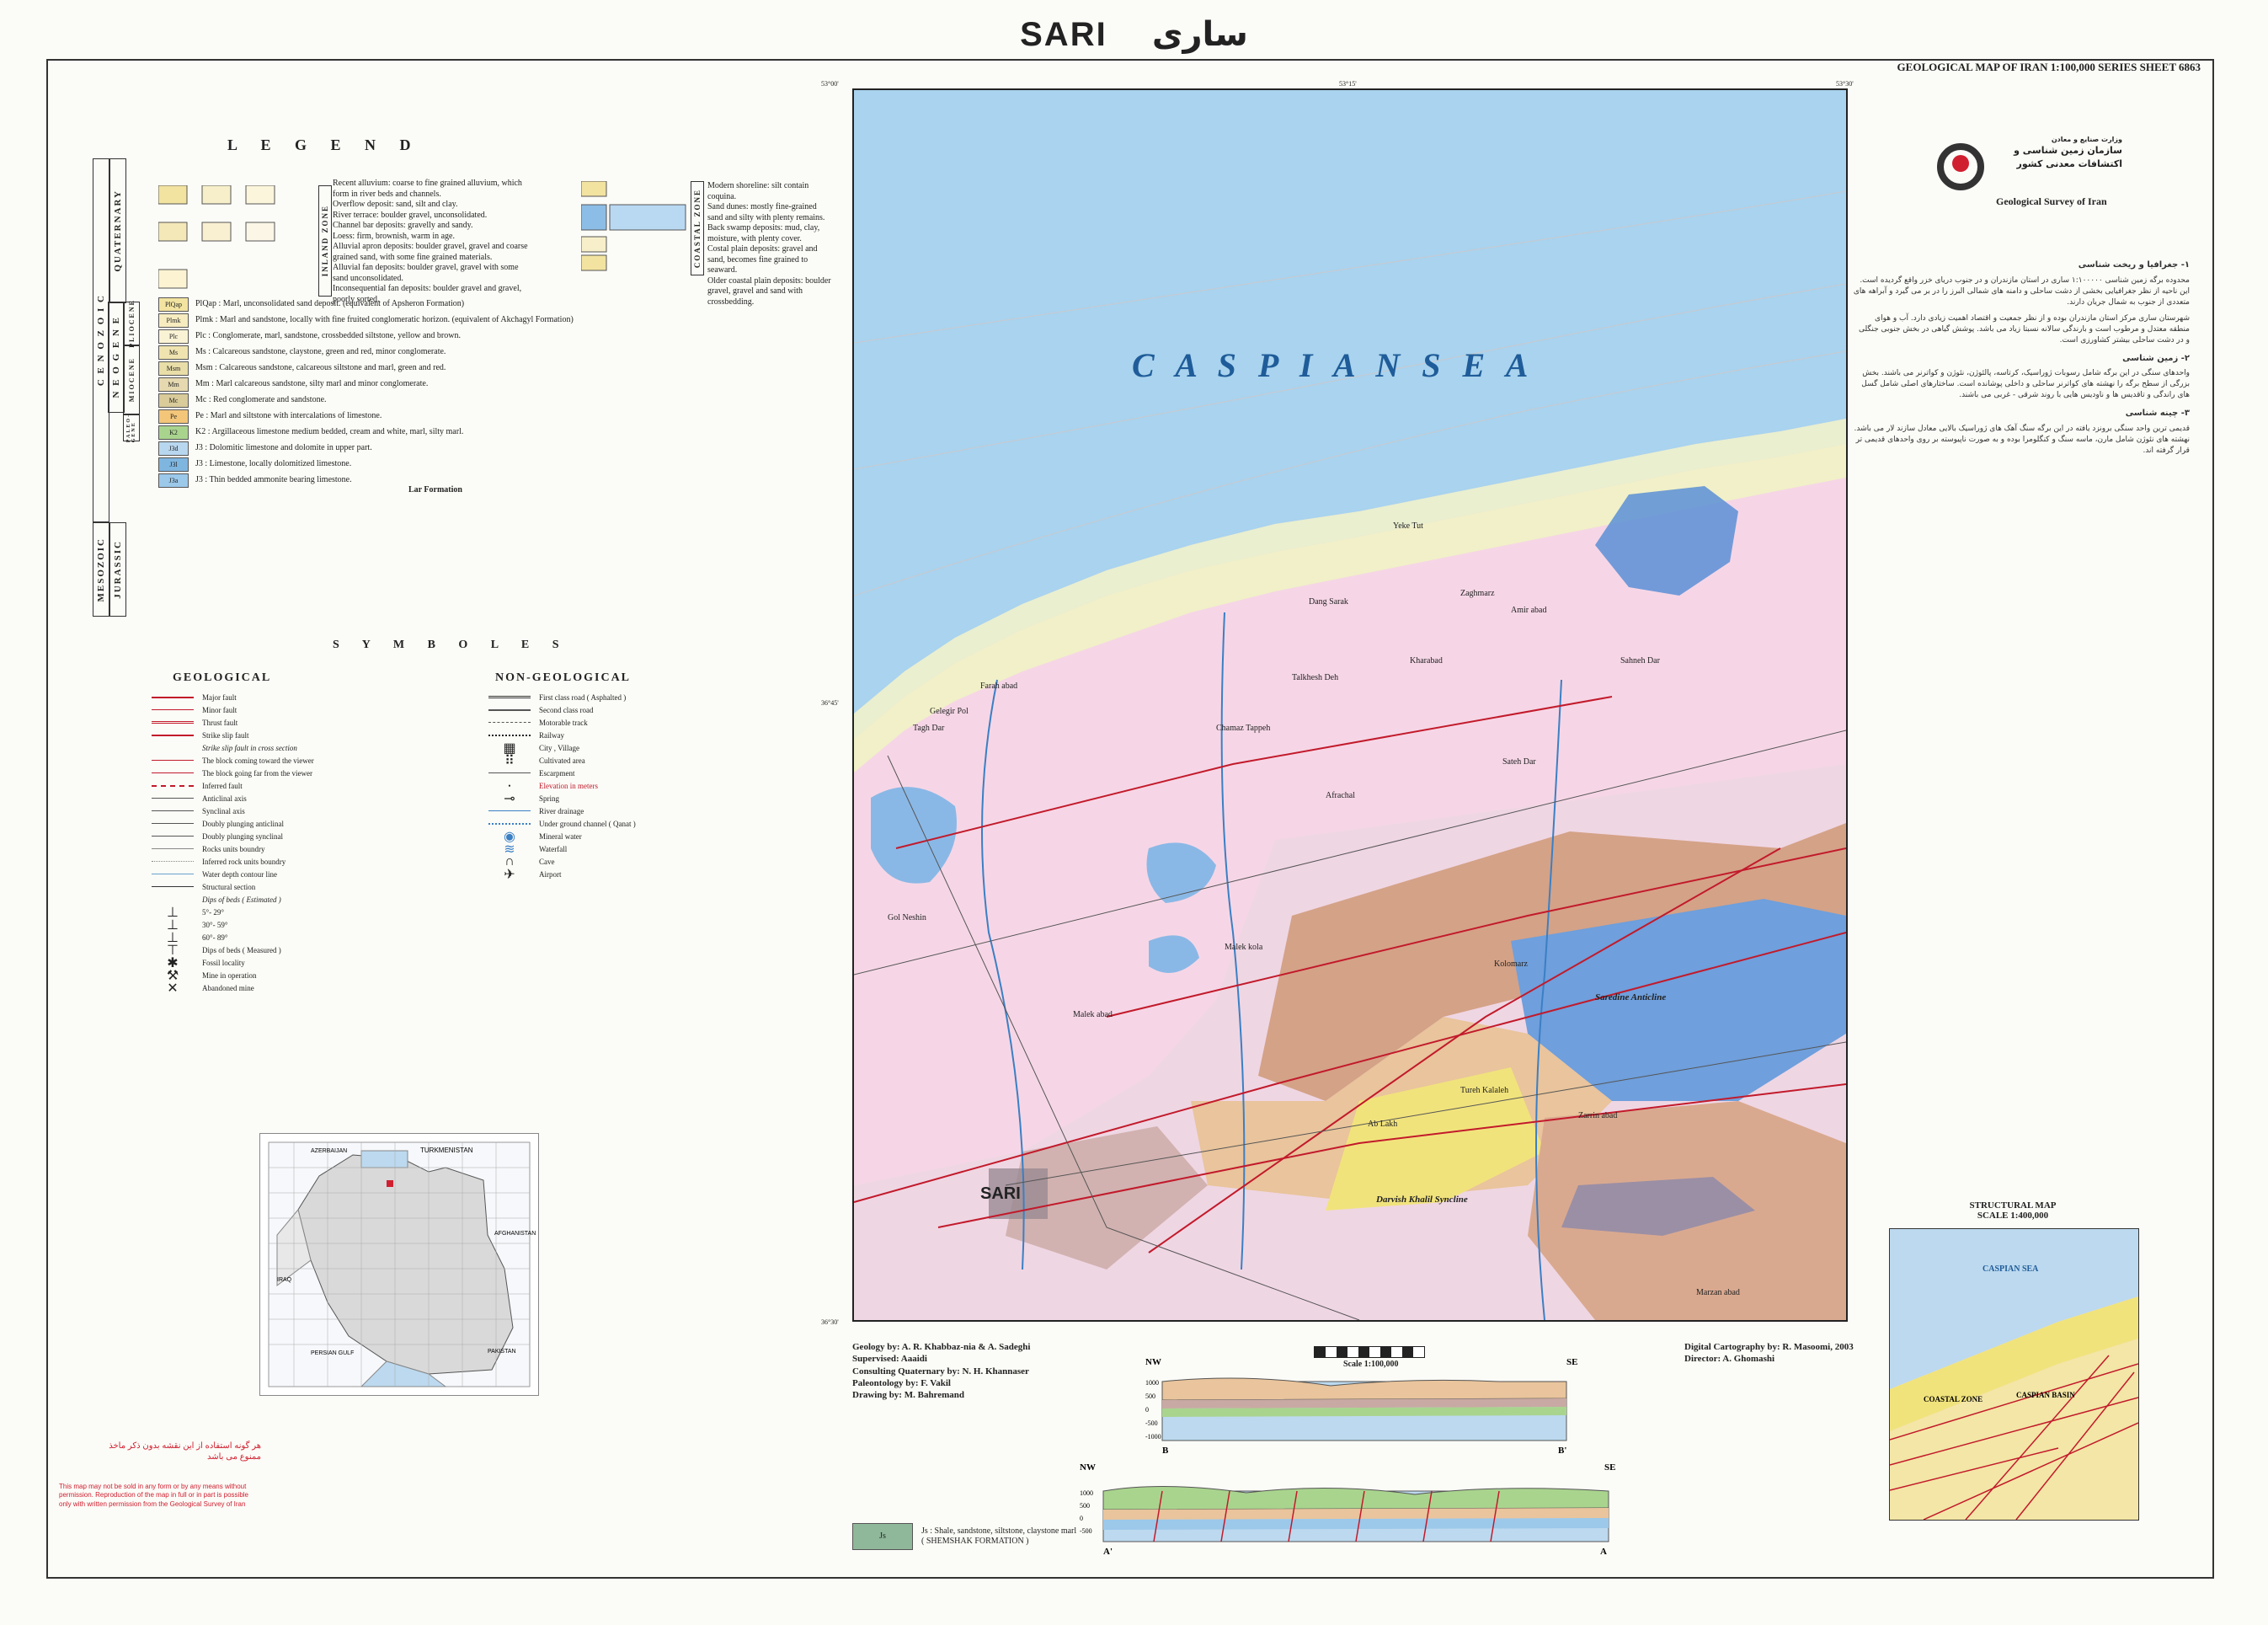 This screenshot has width=2268, height=1625. I want to click on period-jurassic-tab: JURASSIC, so click(117, 569).